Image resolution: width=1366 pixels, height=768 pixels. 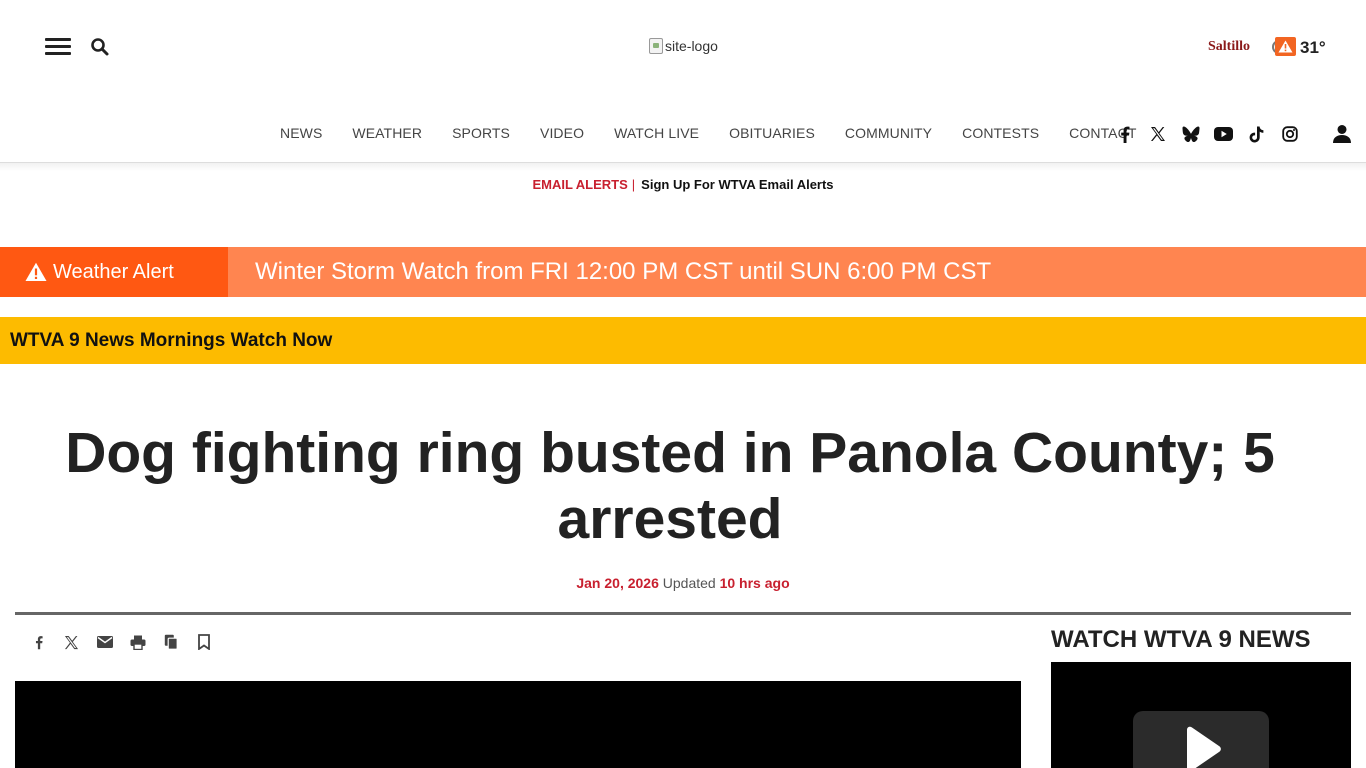 What do you see at coordinates (888, 133) in the screenshot?
I see `nav-community: COMMUNITY` at bounding box center [888, 133].